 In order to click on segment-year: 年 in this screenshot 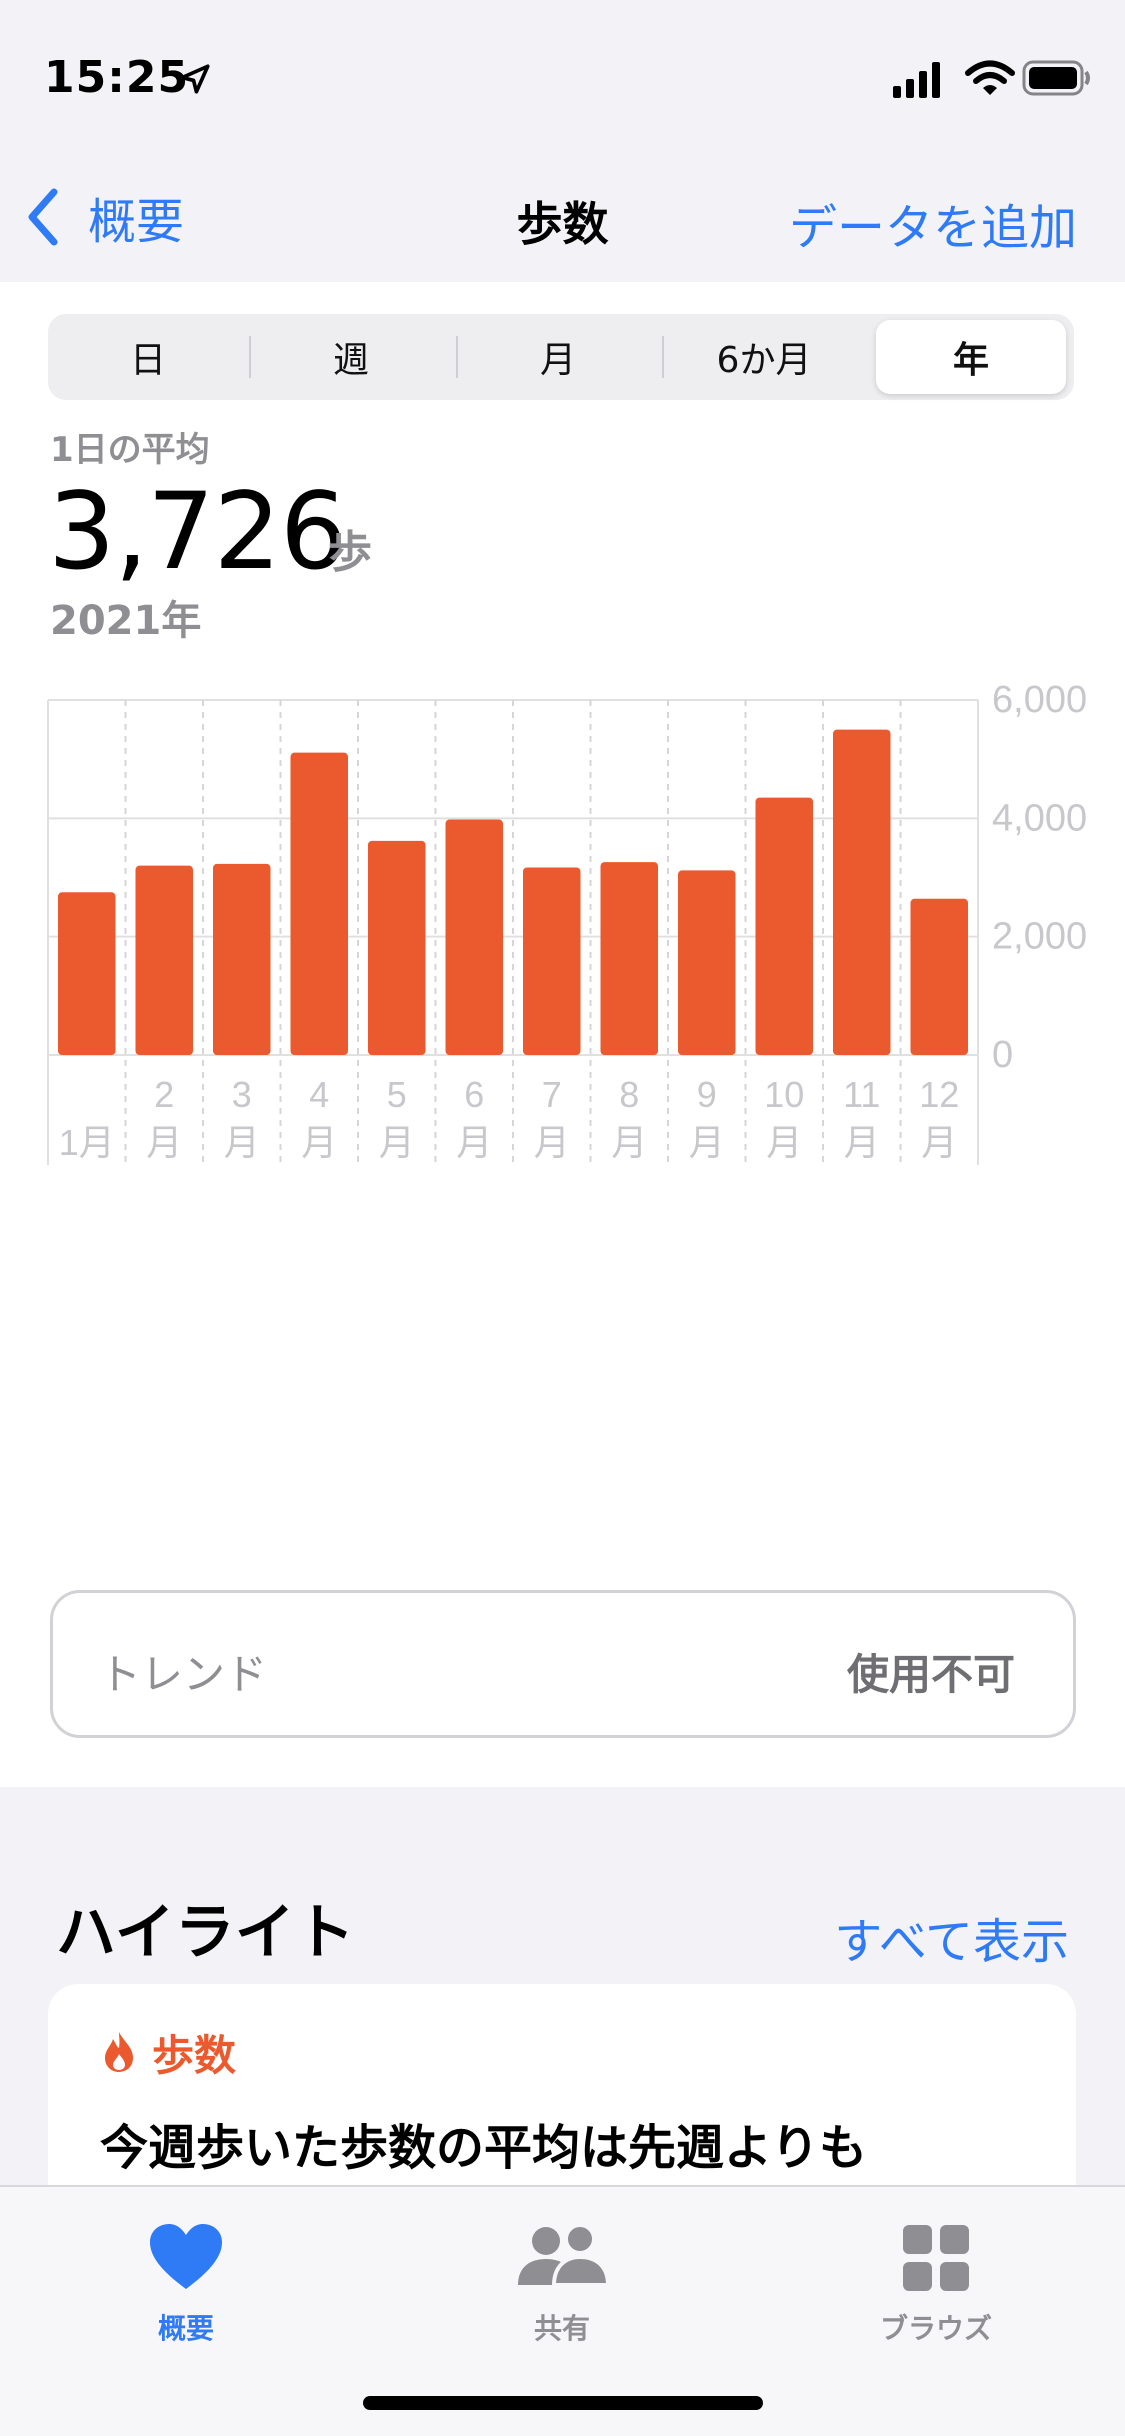, I will do `click(971, 357)`.